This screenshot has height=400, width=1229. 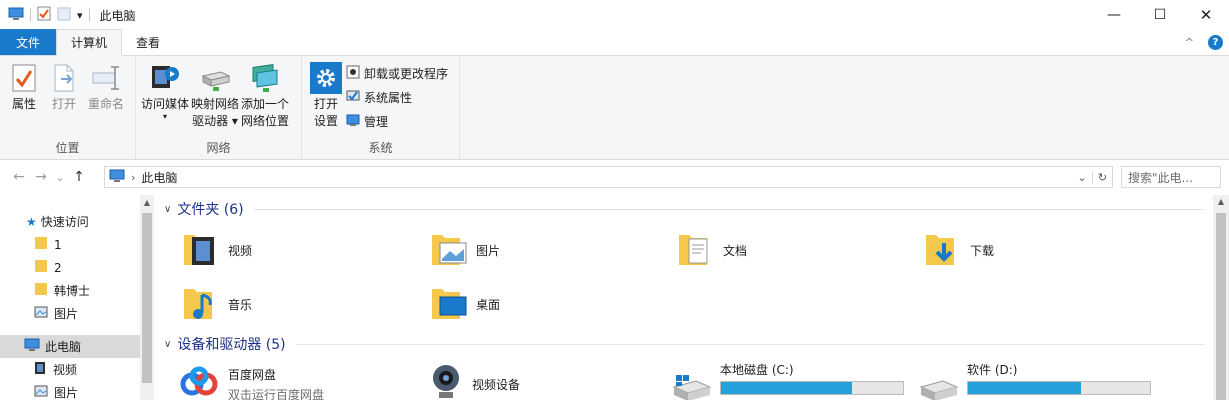 What do you see at coordinates (70, 244) in the screenshot?
I see `sidebar-item-folder-1: 1` at bounding box center [70, 244].